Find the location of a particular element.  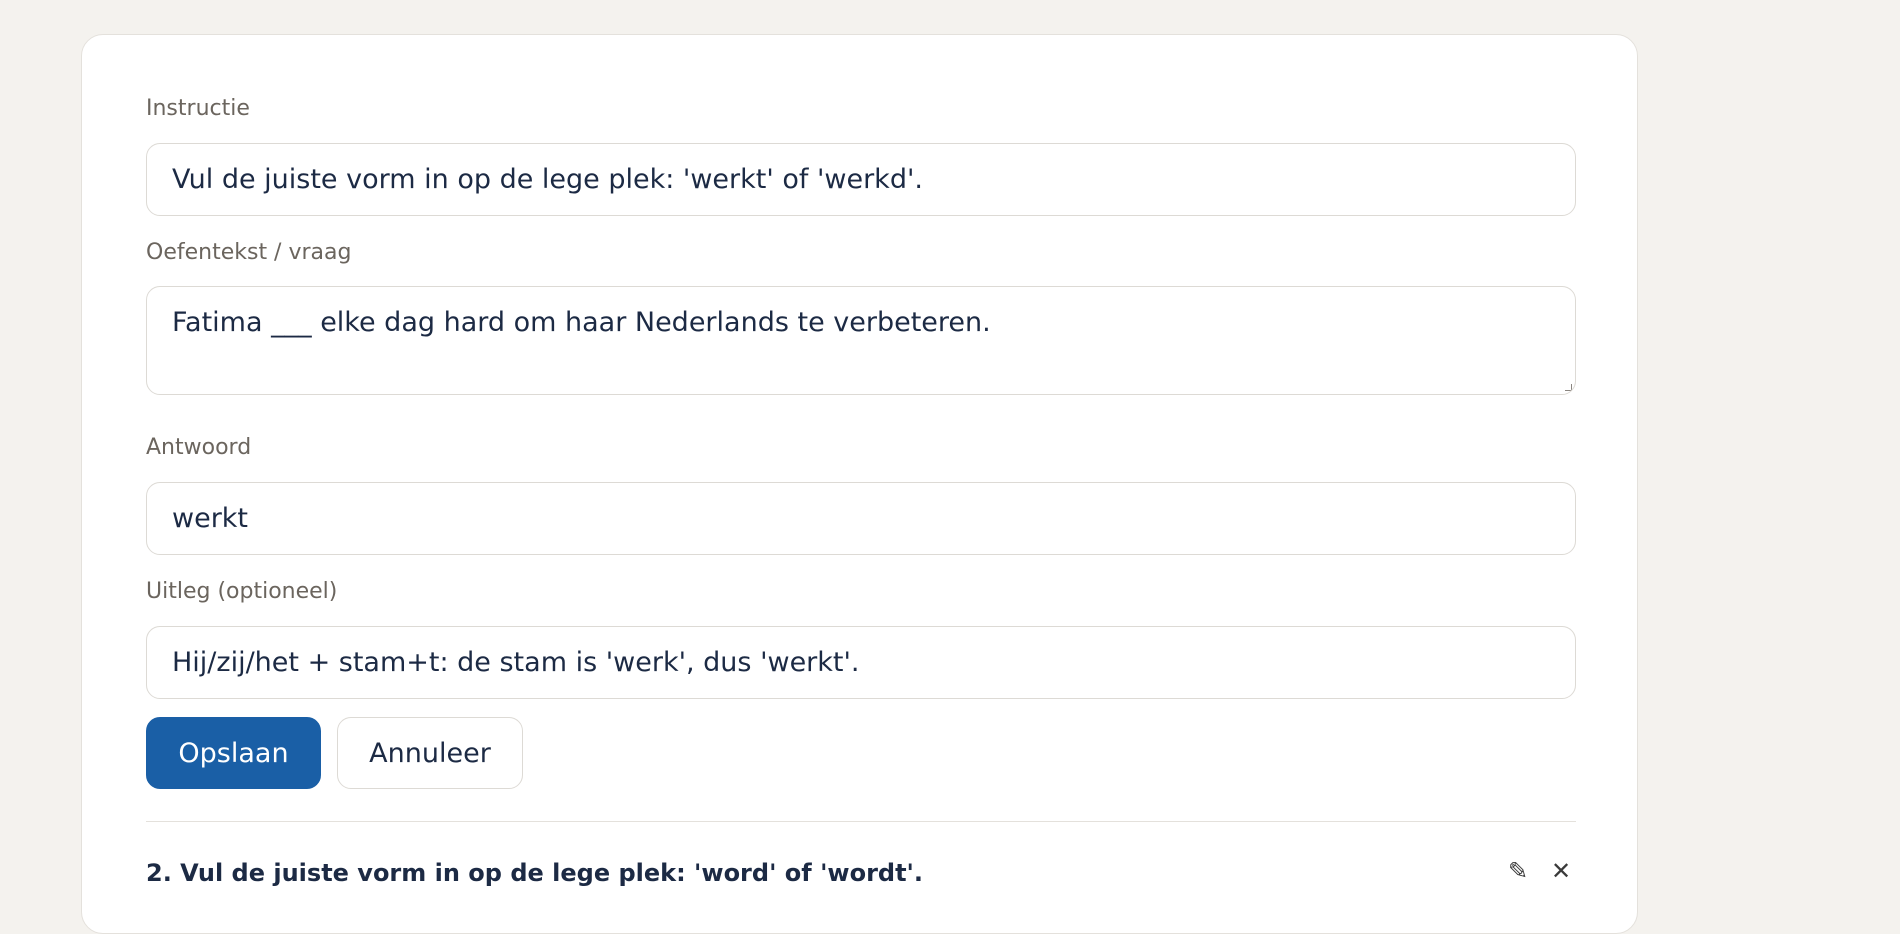

answer-input: werkt is located at coordinates (861, 518).